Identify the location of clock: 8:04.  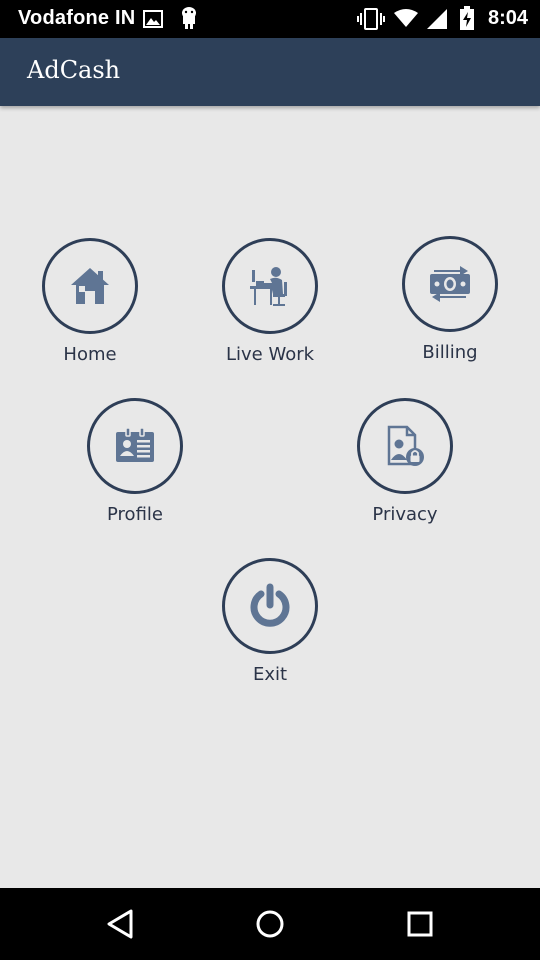
(507, 18).